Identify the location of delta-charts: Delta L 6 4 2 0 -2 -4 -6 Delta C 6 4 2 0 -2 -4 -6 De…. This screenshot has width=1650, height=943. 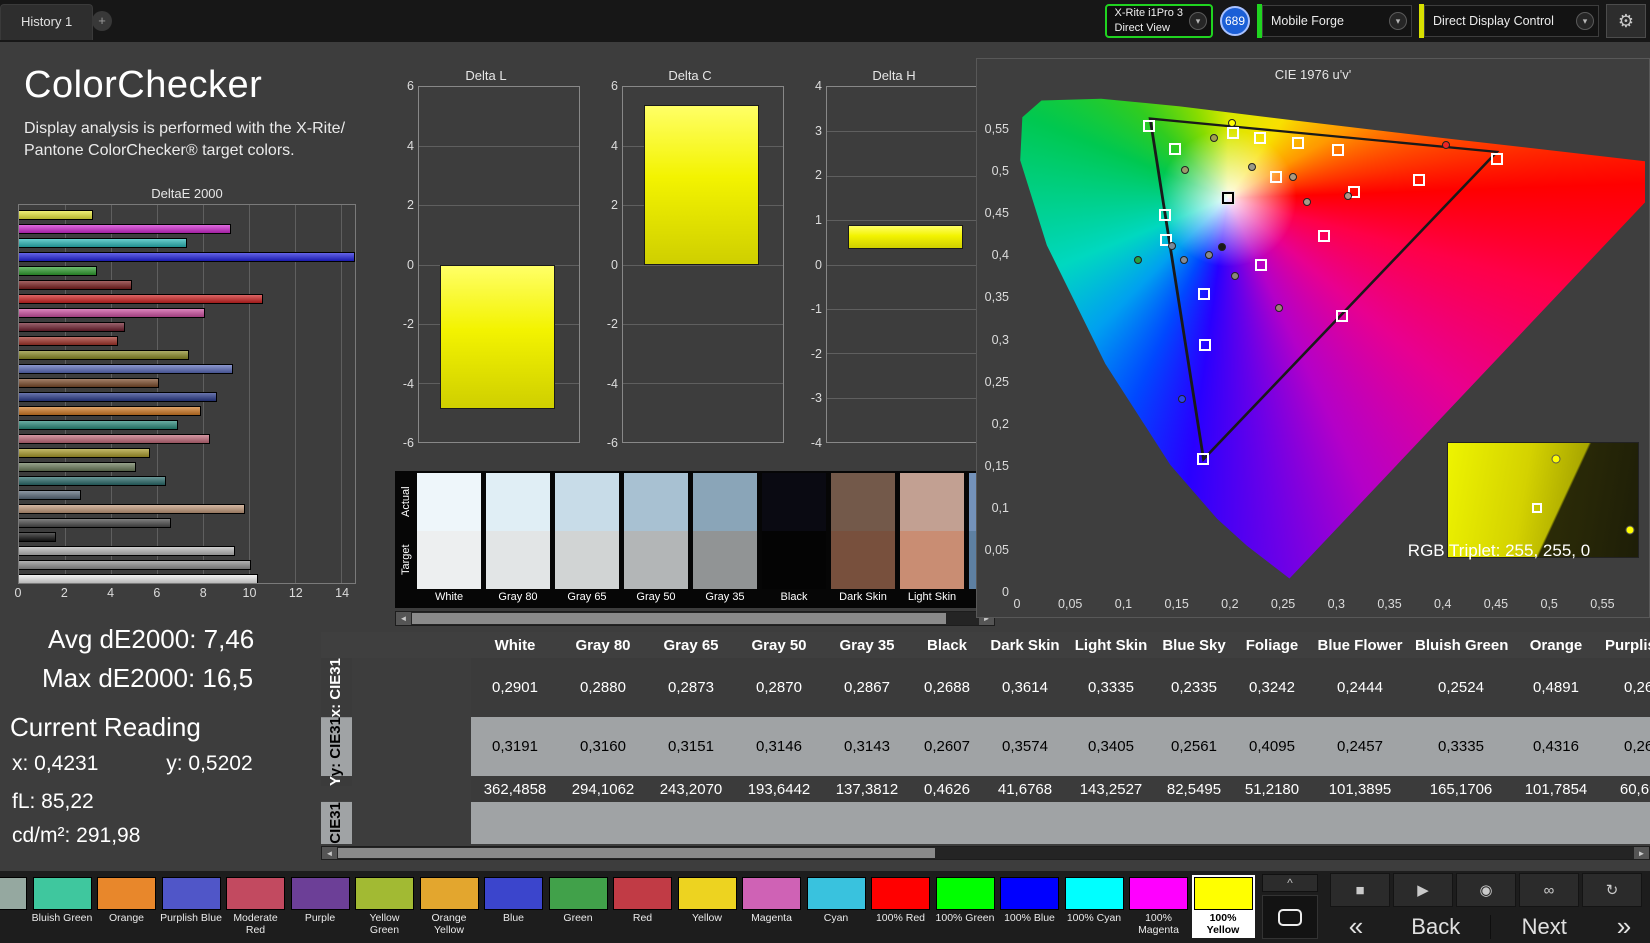
(690, 259).